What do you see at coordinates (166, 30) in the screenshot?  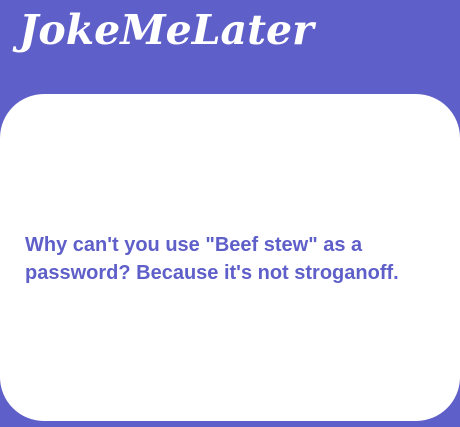 I see `app-title: JokeMeLater` at bounding box center [166, 30].